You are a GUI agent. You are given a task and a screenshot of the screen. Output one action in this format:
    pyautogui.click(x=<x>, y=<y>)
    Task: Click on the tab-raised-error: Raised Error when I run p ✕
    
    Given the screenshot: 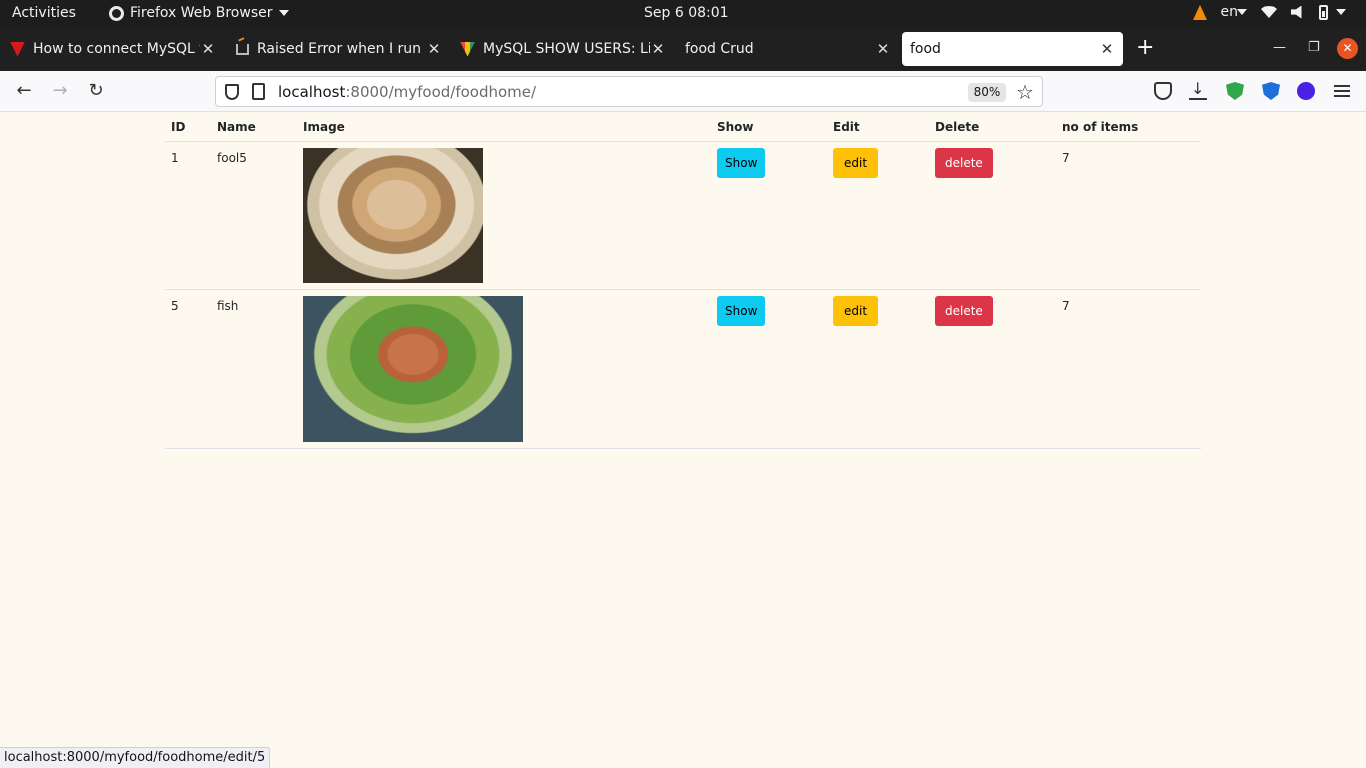 What is the action you would take?
    pyautogui.click(x=339, y=49)
    